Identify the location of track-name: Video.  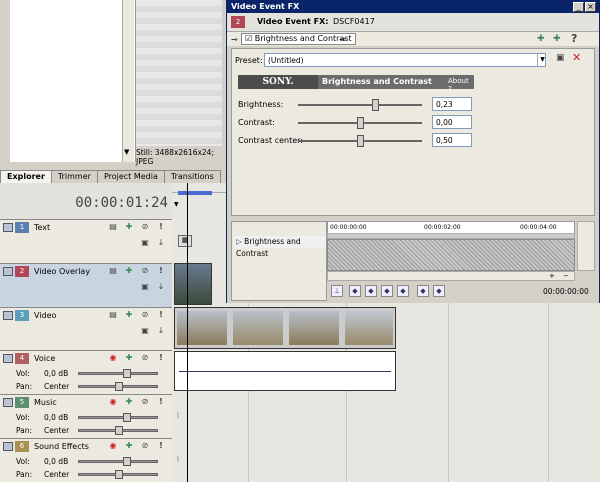
(45, 315).